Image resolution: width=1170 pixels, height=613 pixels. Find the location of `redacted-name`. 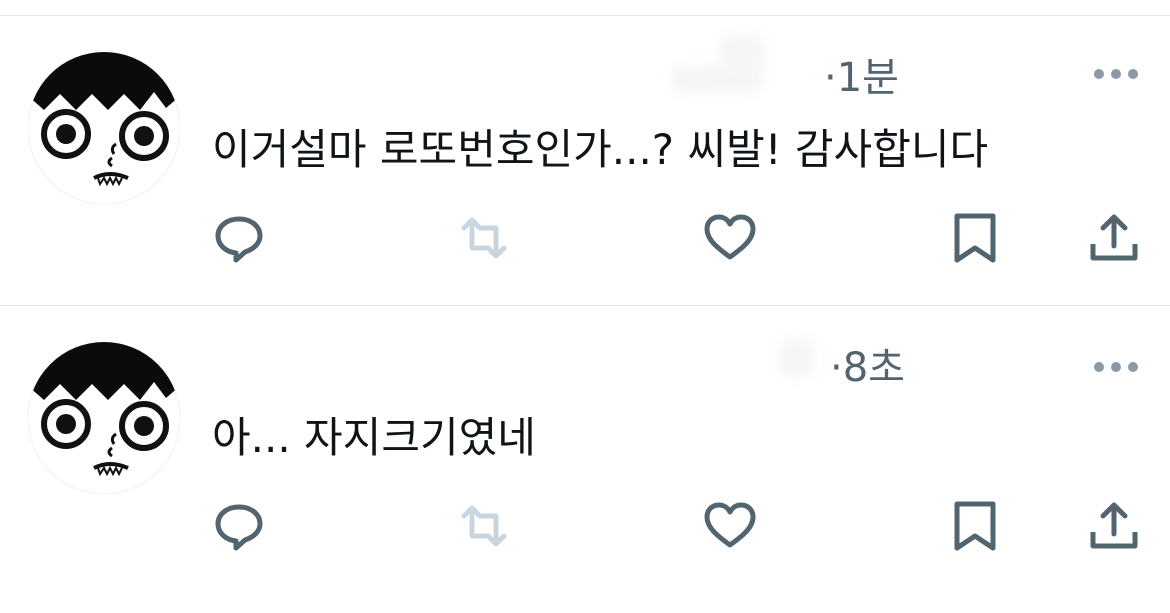

redacted-name is located at coordinates (797, 358).